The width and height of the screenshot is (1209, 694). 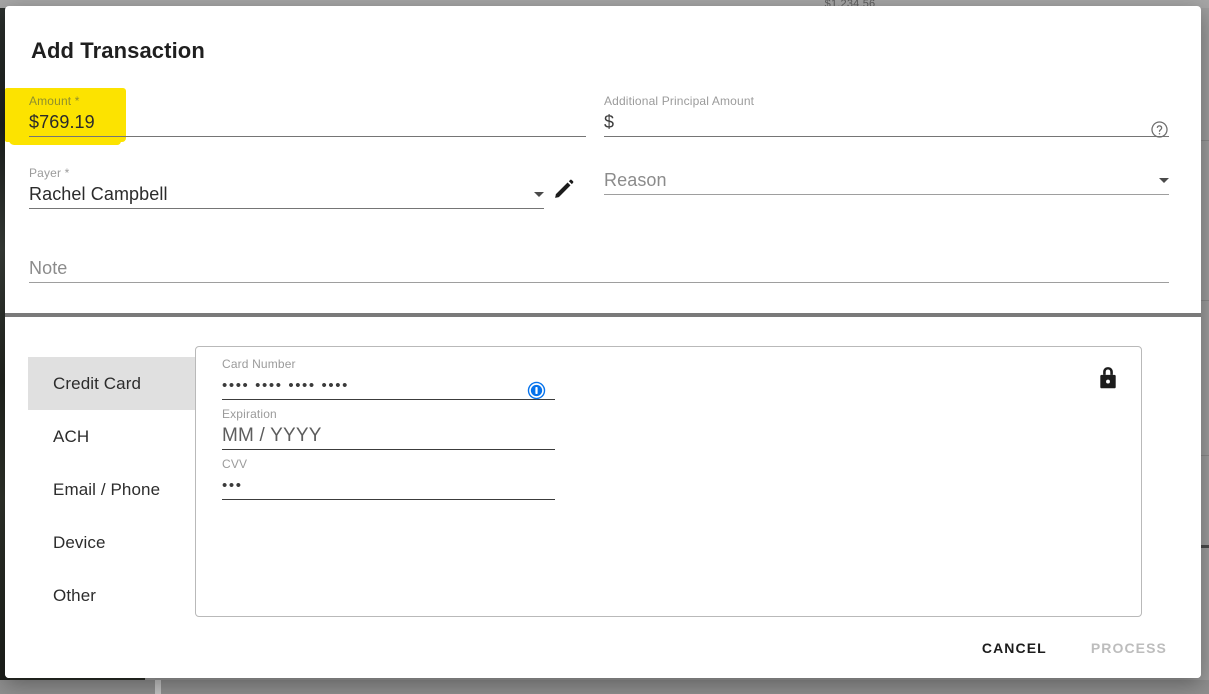 I want to click on reason-field-underline, so click(x=886, y=194).